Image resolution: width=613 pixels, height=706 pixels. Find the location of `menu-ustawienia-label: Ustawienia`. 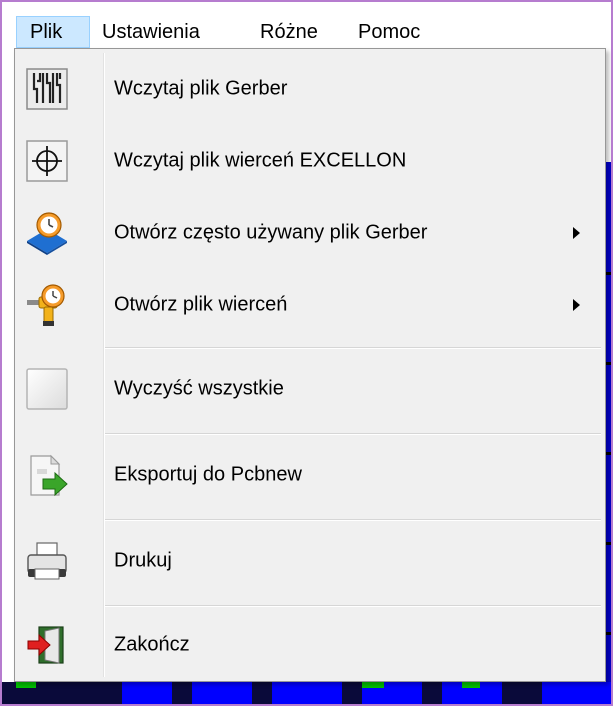

menu-ustawienia-label: Ustawienia is located at coordinates (151, 31).